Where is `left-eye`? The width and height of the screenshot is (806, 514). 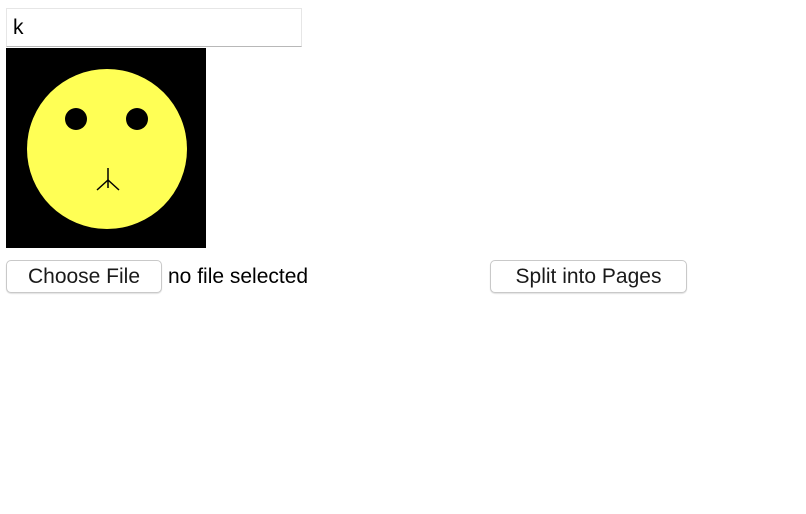 left-eye is located at coordinates (76, 119).